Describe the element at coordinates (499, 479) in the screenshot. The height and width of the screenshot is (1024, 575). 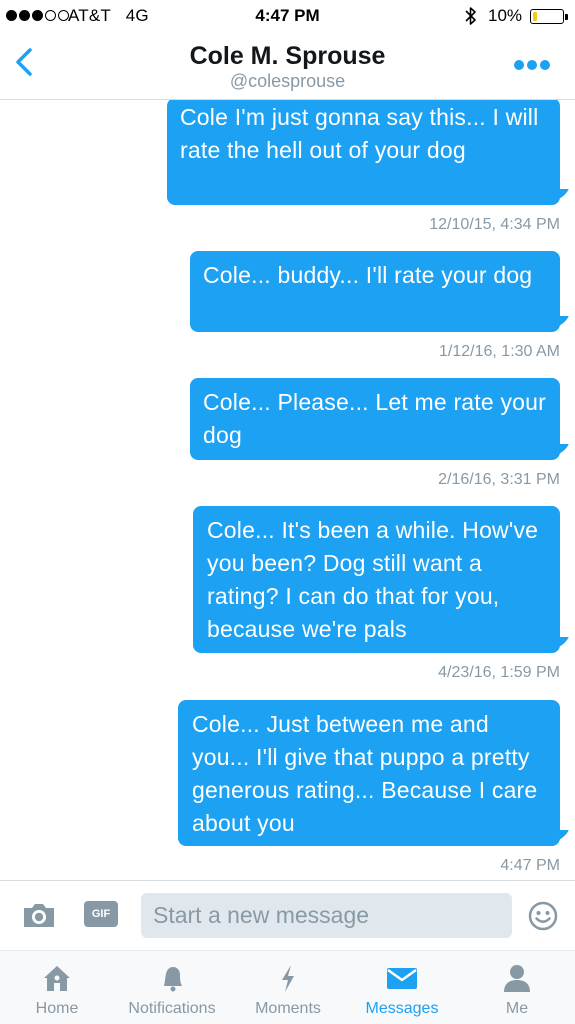
I see `message-timestamp: 2/16/16, 3:31 PM` at that location.